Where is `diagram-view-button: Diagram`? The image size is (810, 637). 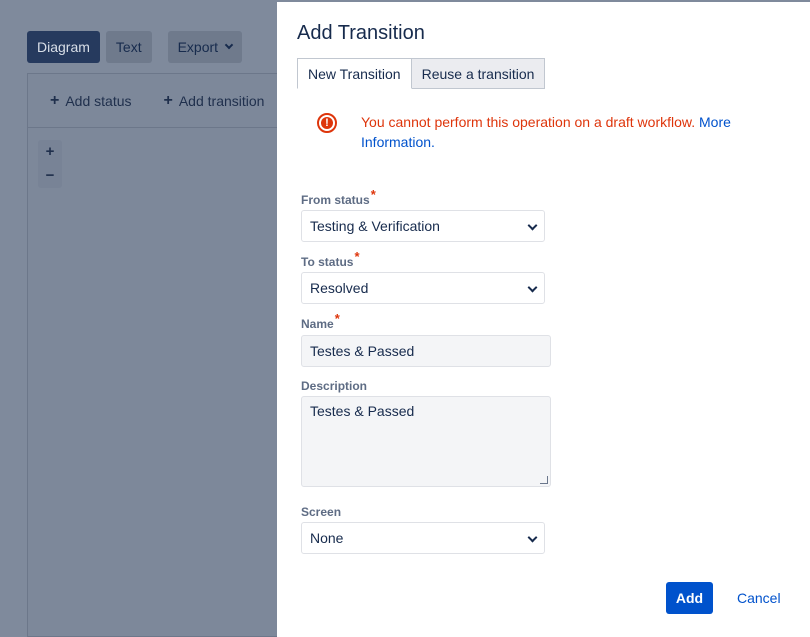
diagram-view-button: Diagram is located at coordinates (63, 47).